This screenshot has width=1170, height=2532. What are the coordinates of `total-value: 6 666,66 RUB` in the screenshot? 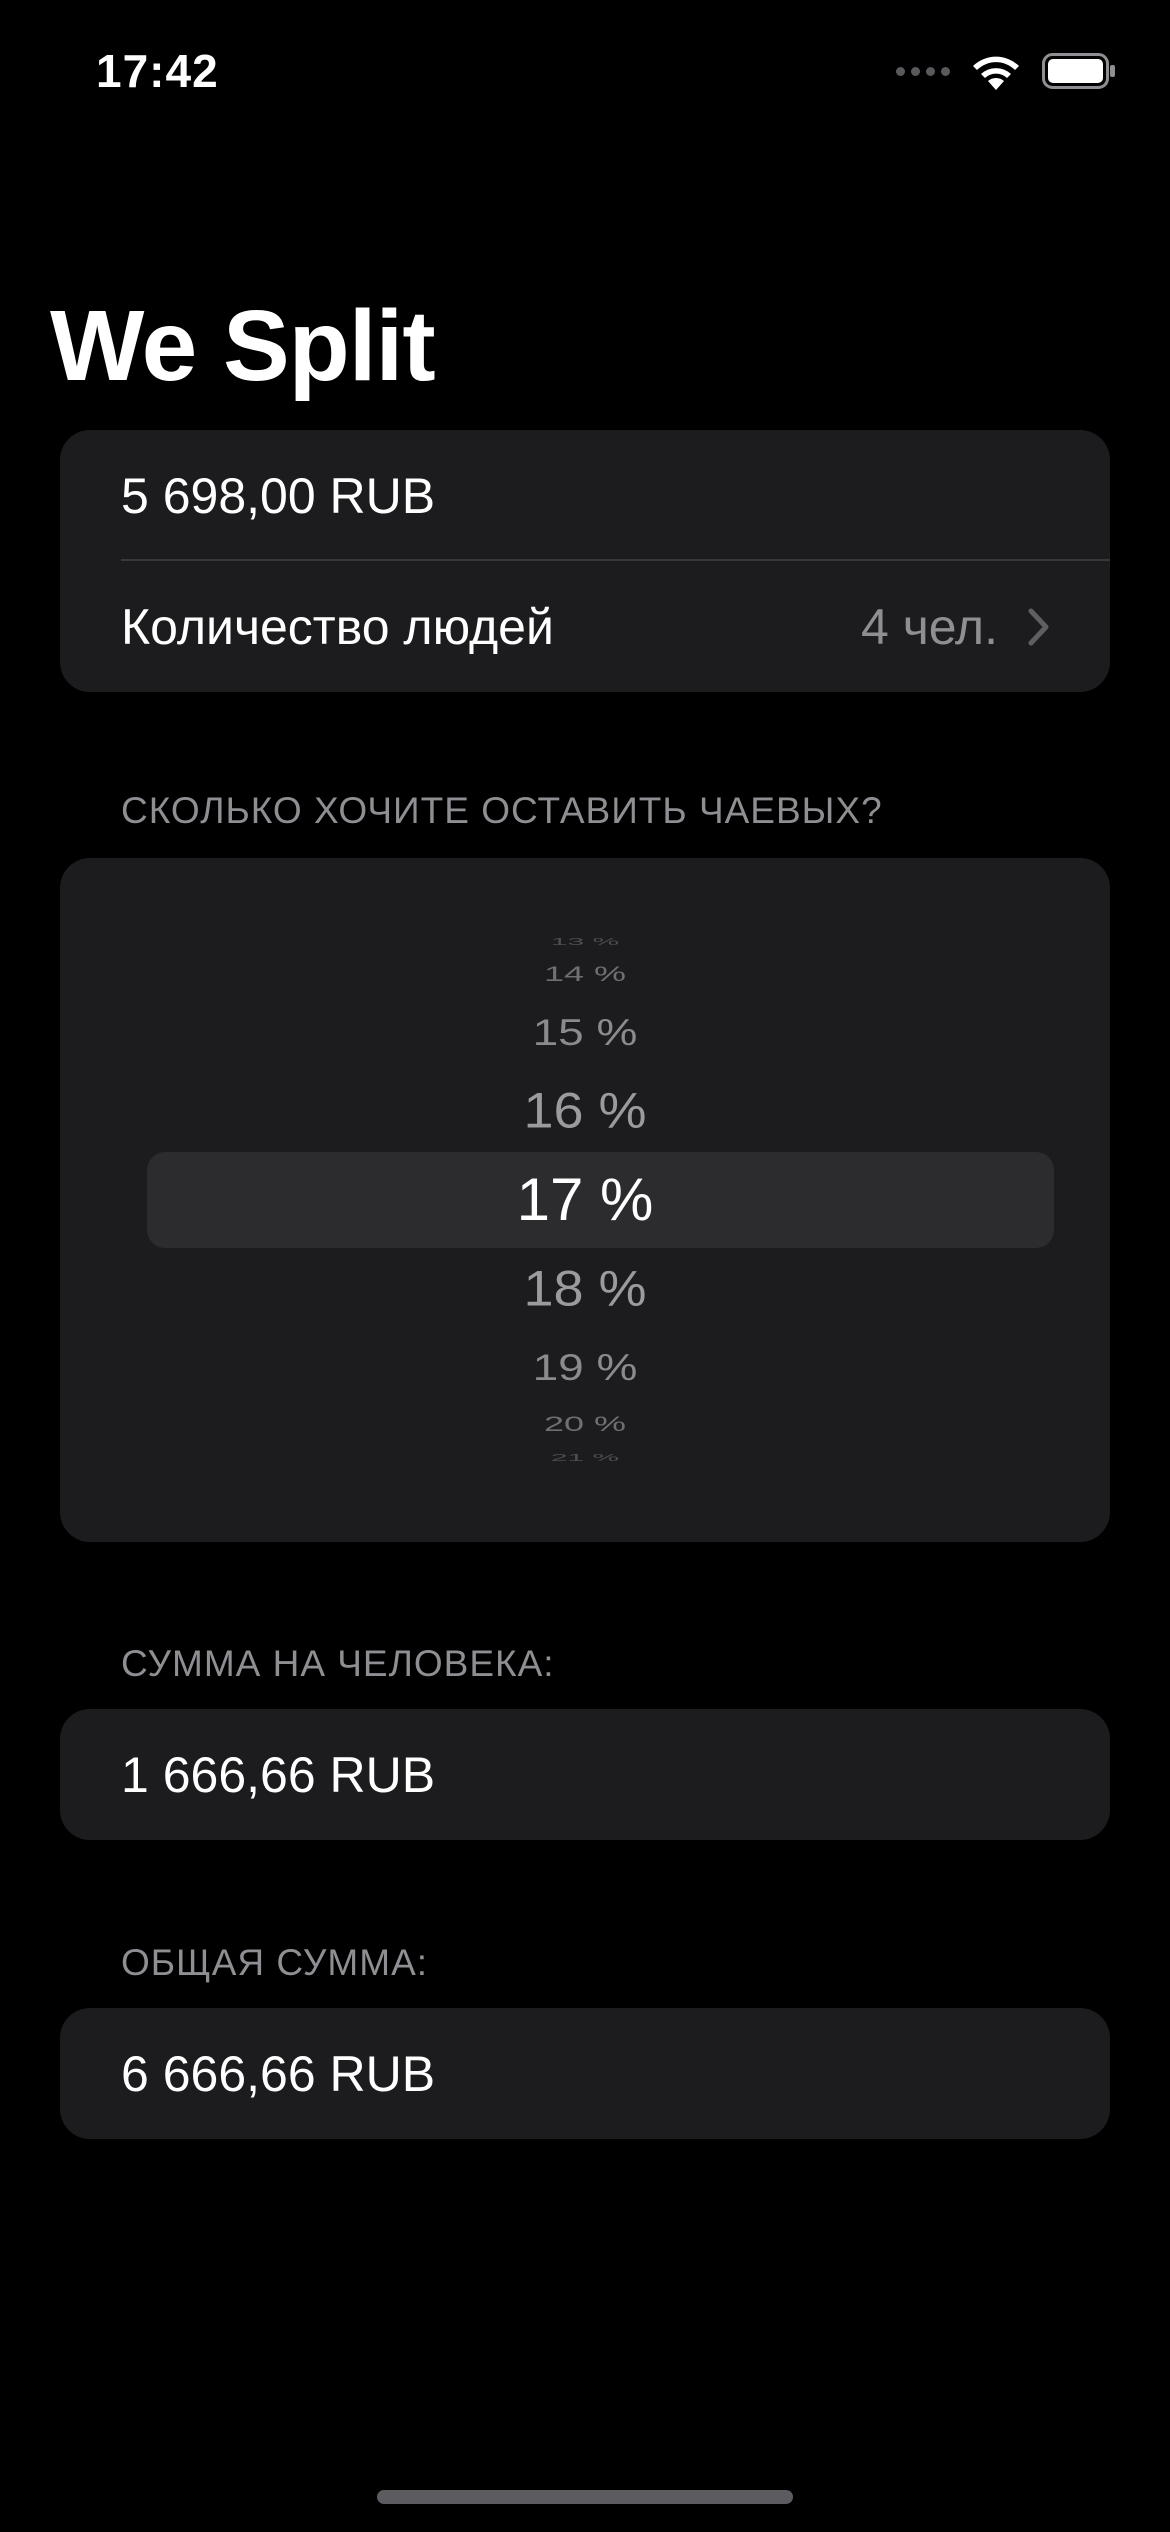 It's located at (278, 2073).